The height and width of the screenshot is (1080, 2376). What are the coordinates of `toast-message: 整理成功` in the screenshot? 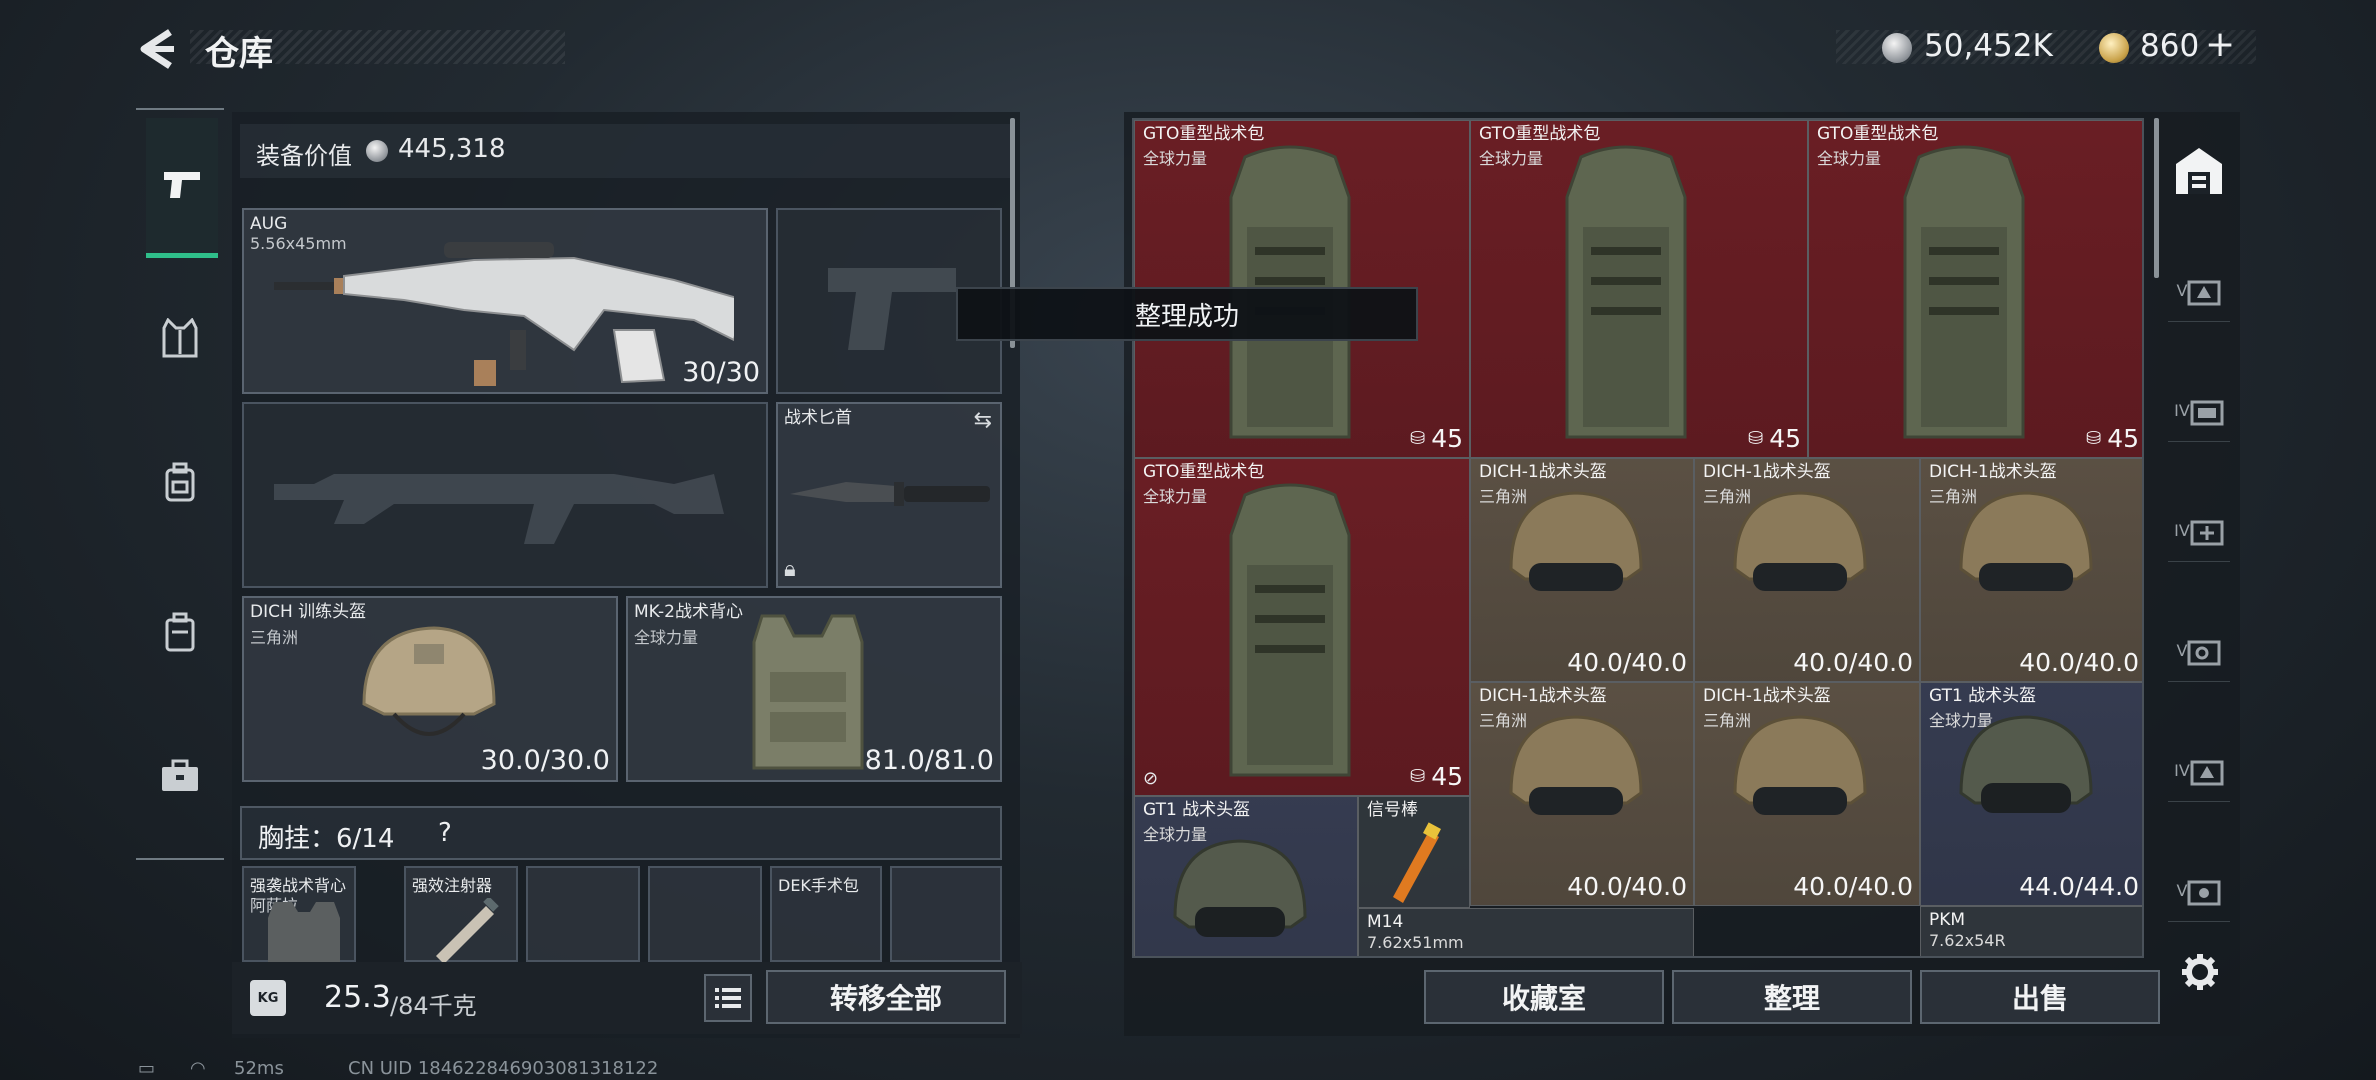 It's located at (1187, 314).